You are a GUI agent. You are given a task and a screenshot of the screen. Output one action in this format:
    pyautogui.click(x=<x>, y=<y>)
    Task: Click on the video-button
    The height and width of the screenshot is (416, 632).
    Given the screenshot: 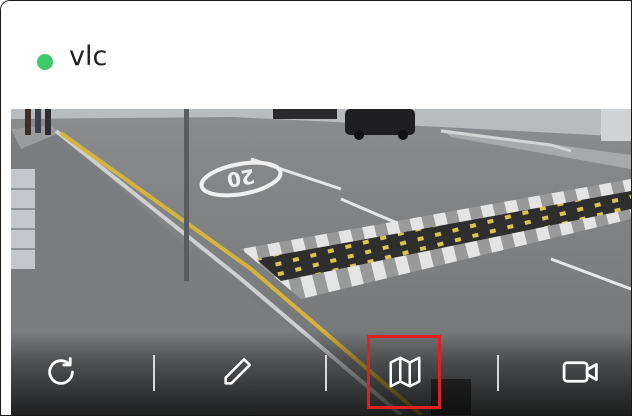 What is the action you would take?
    pyautogui.click(x=581, y=372)
    